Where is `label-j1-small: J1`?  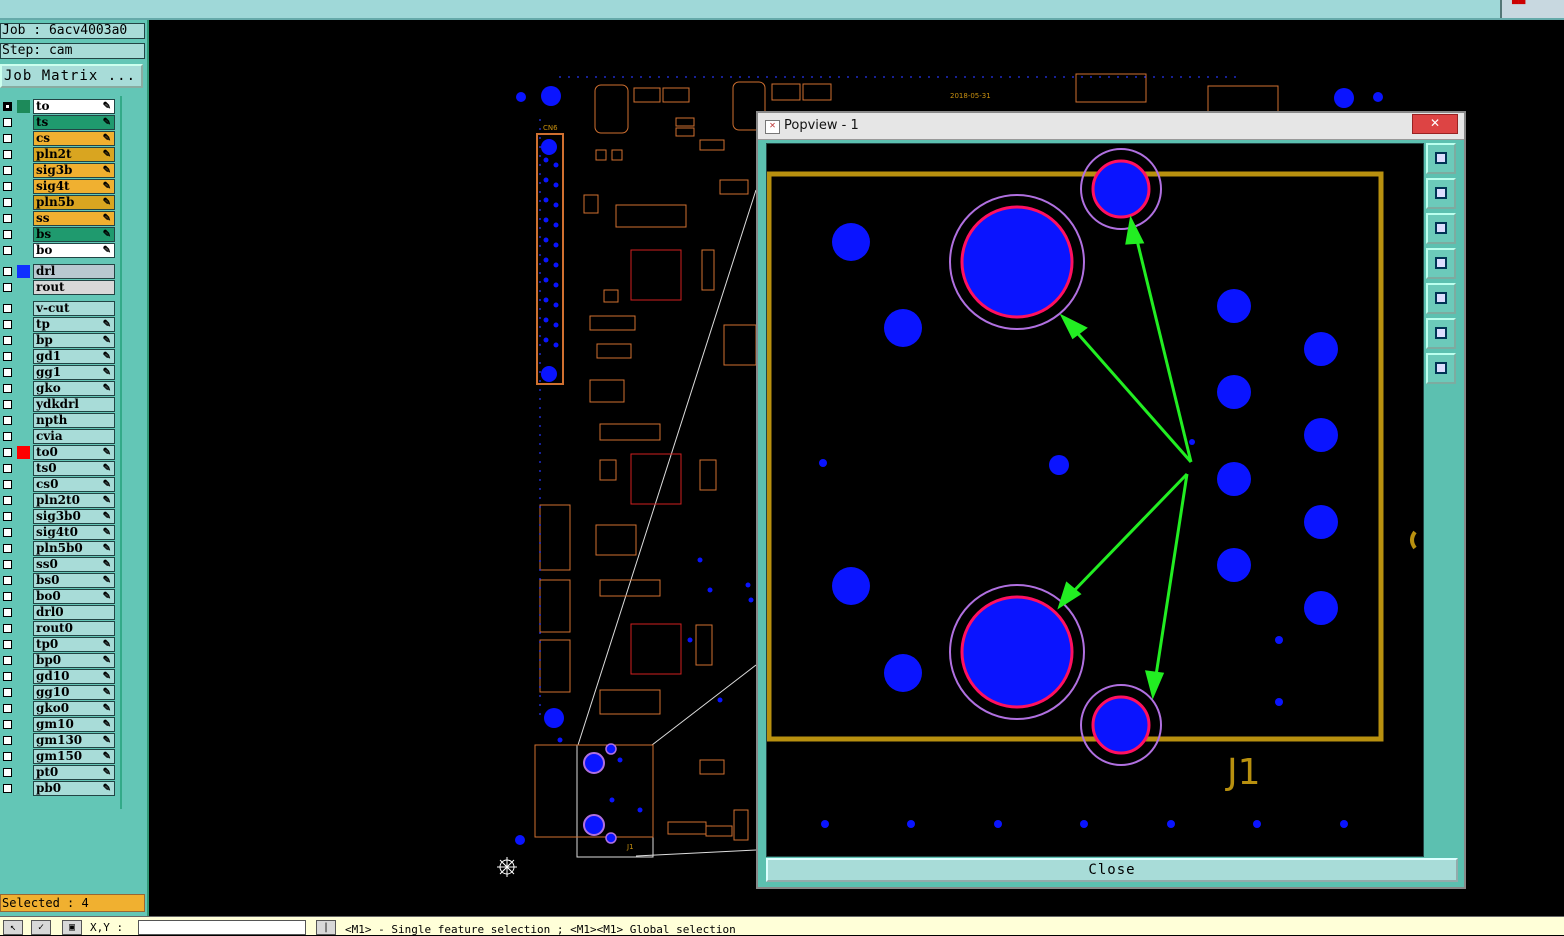
label-j1-small: J1 is located at coordinates (630, 847).